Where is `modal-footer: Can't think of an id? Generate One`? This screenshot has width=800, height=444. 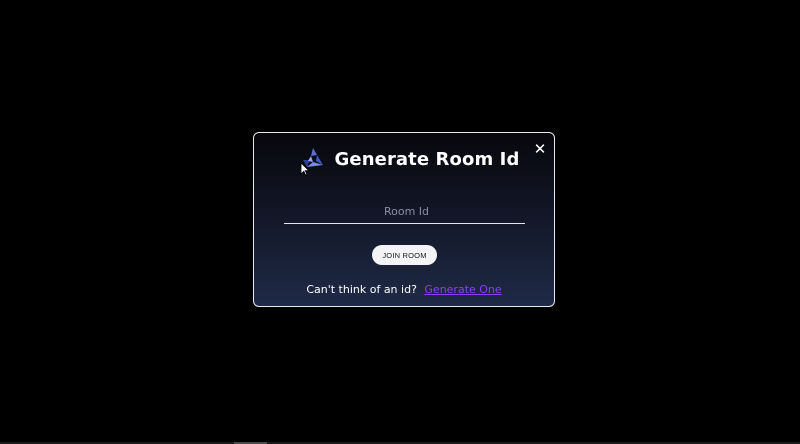
modal-footer: Can't think of an id? Generate One is located at coordinates (404, 289).